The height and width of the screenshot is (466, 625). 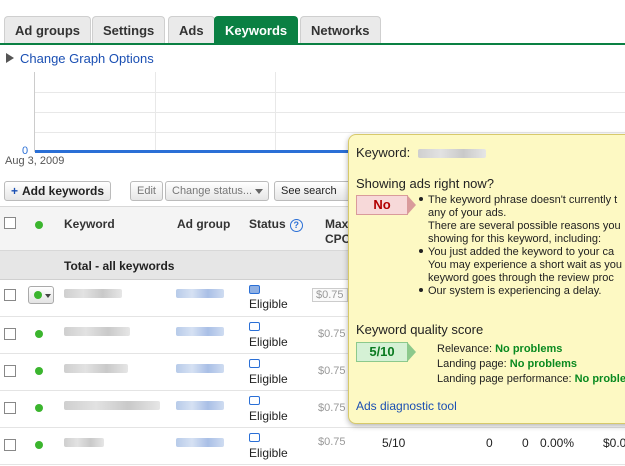 What do you see at coordinates (383, 152) in the screenshot?
I see `popup-keyword-label: Keyword:` at bounding box center [383, 152].